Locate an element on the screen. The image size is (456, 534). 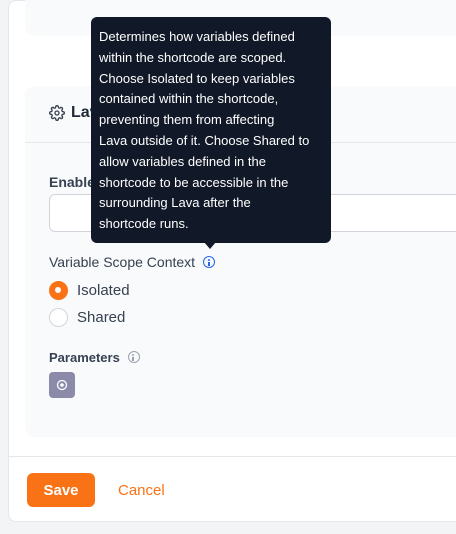
gear-icon is located at coordinates (57, 113).